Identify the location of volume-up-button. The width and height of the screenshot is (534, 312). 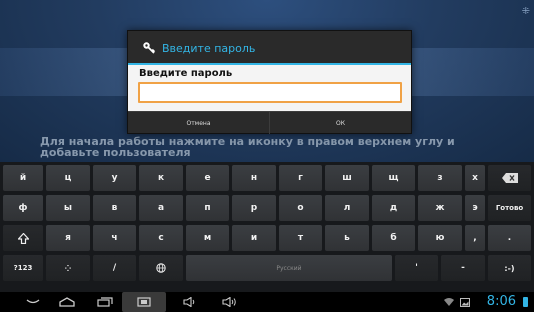
(230, 302).